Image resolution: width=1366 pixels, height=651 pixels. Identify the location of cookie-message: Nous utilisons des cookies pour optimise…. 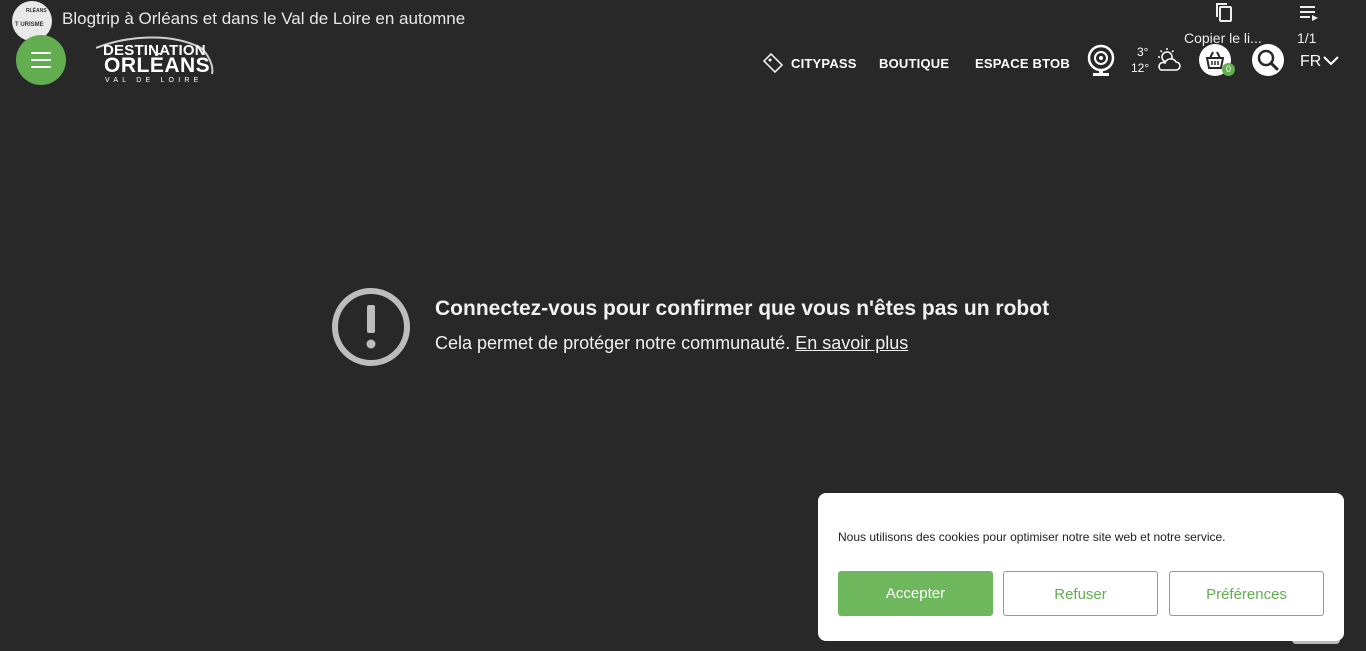
(1032, 537).